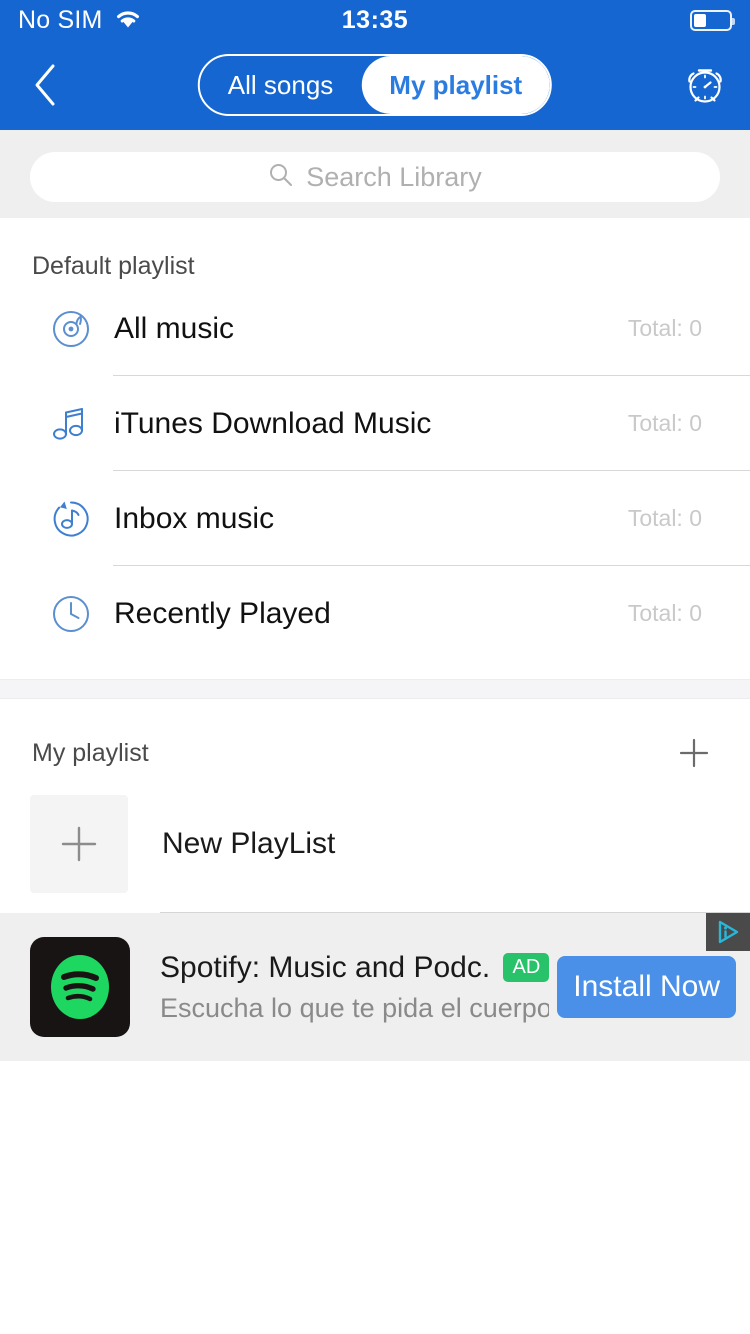 The image size is (750, 1334). Describe the element at coordinates (375, 736) in the screenshot. I see `my-playlist-header: My playlist` at that location.